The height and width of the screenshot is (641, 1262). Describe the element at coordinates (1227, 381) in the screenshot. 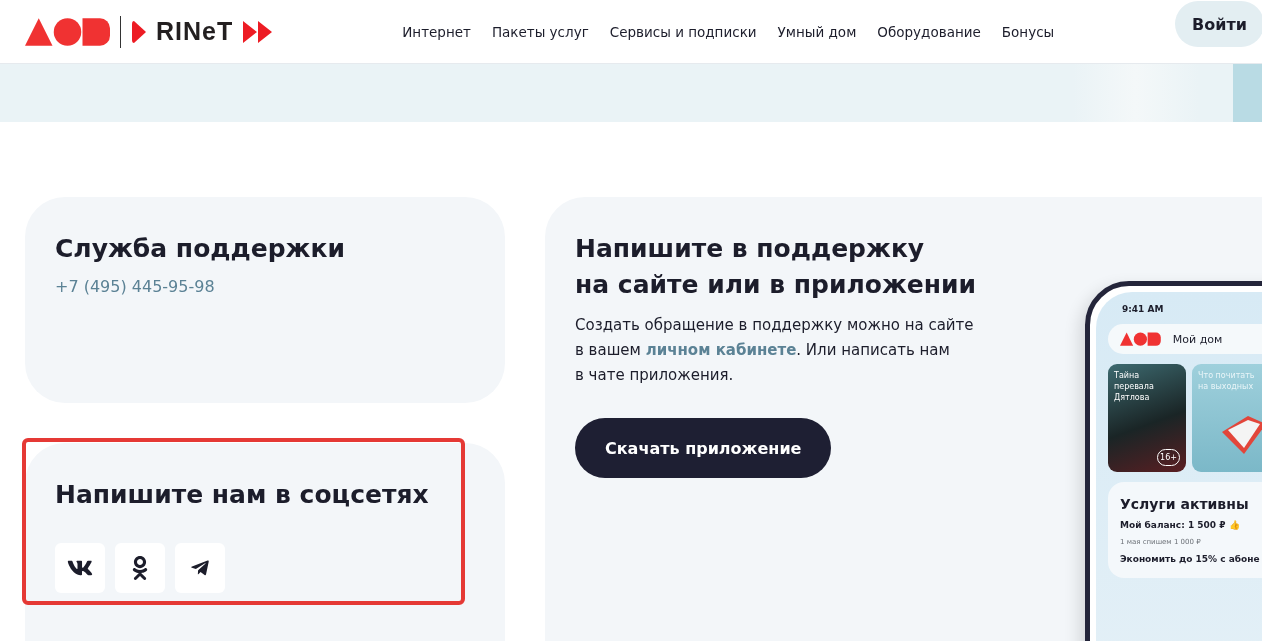

I see `story-title: Что почитать на выходных` at that location.